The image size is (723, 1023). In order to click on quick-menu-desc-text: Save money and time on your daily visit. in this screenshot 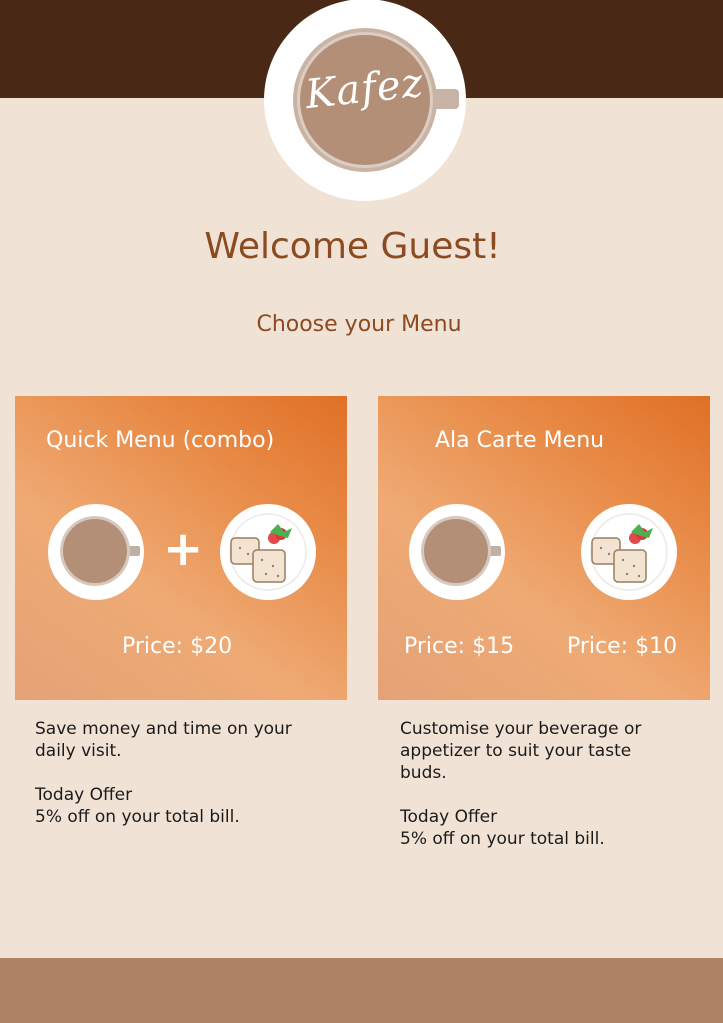, I will do `click(163, 740)`.